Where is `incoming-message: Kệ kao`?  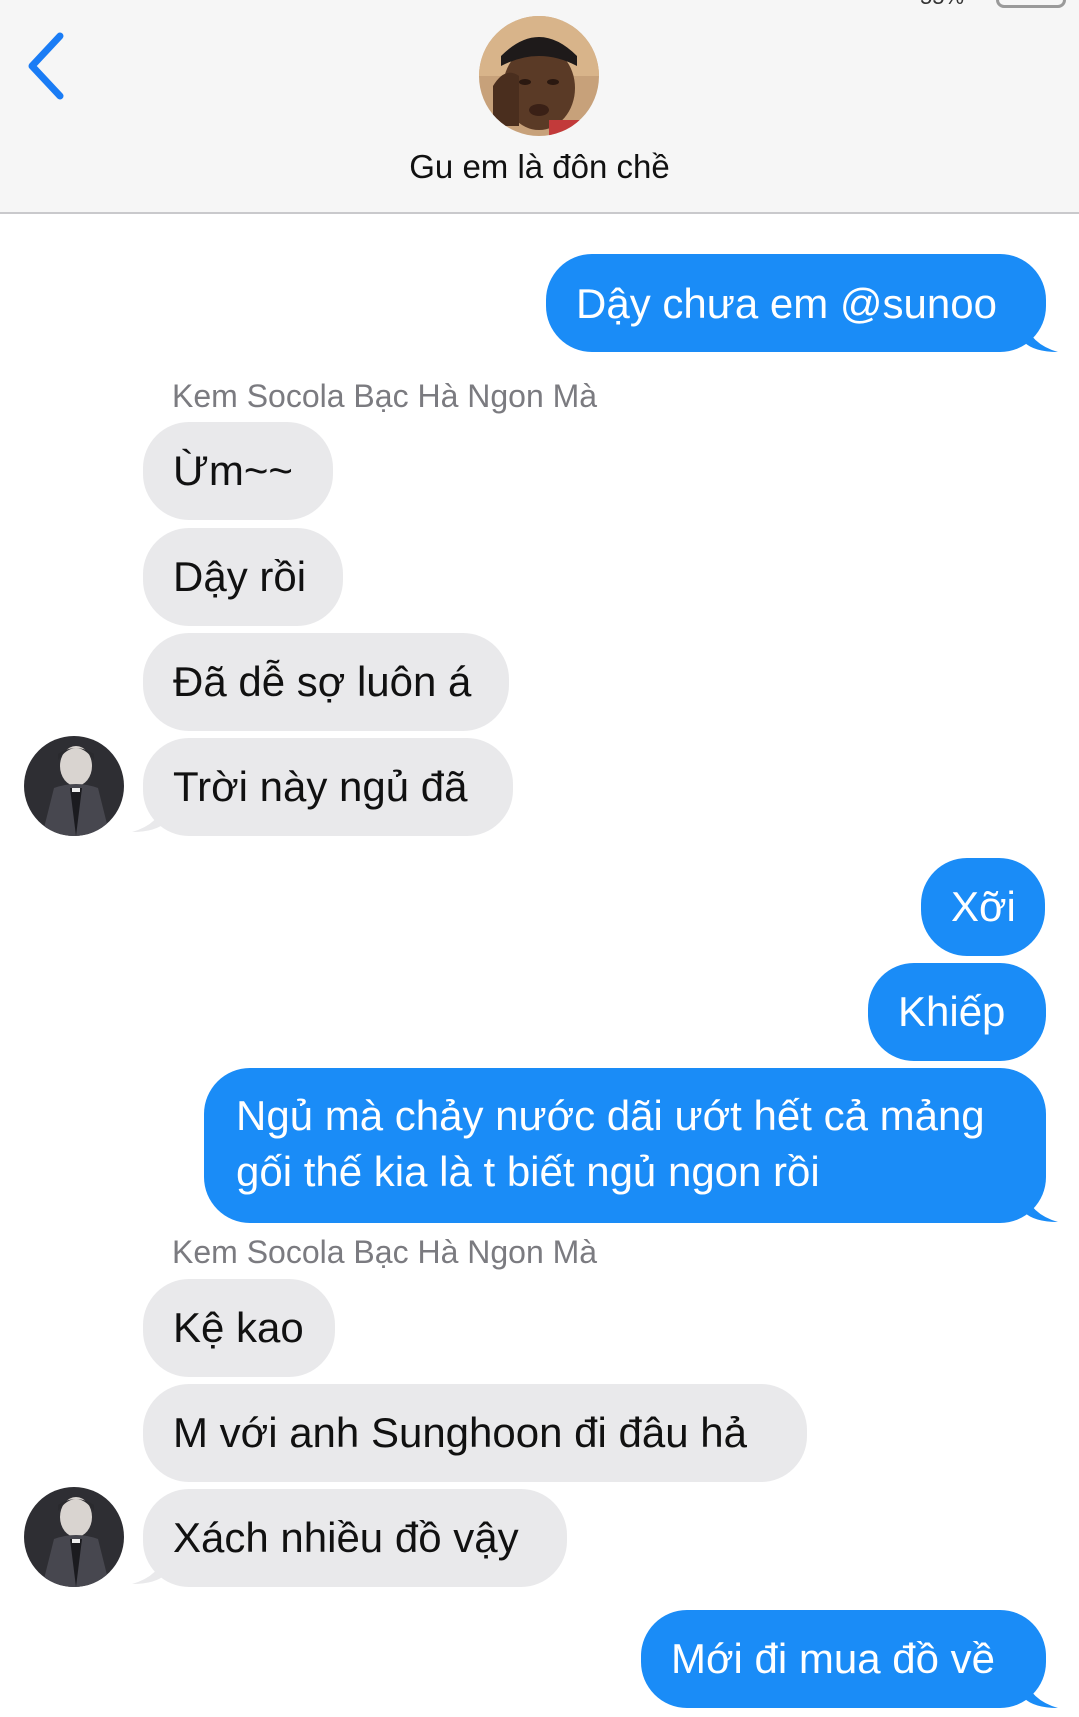
incoming-message: Kệ kao is located at coordinates (239, 1328).